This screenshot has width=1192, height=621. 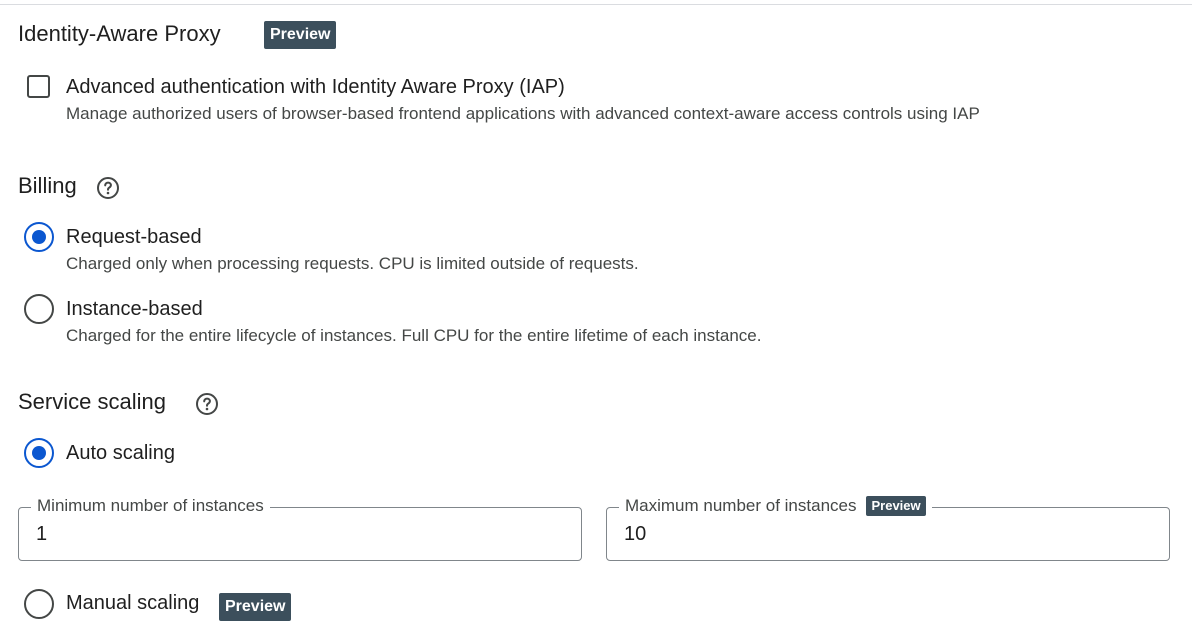 I want to click on billing-request-based-label: Request-based, so click(x=134, y=237).